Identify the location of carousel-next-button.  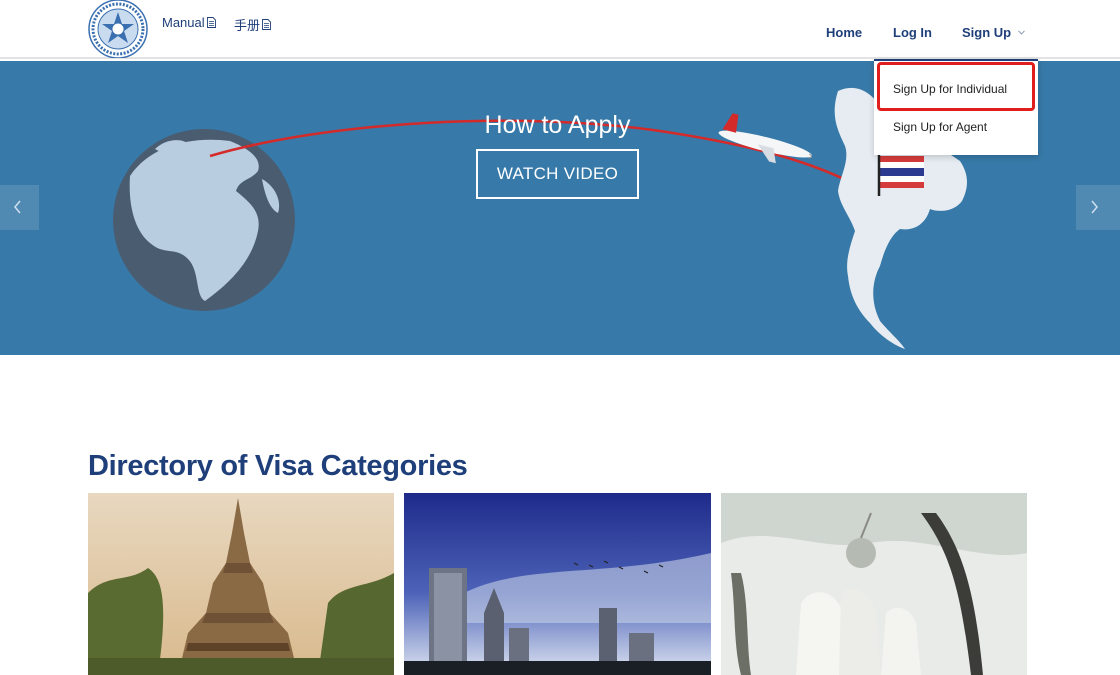
(1098, 207).